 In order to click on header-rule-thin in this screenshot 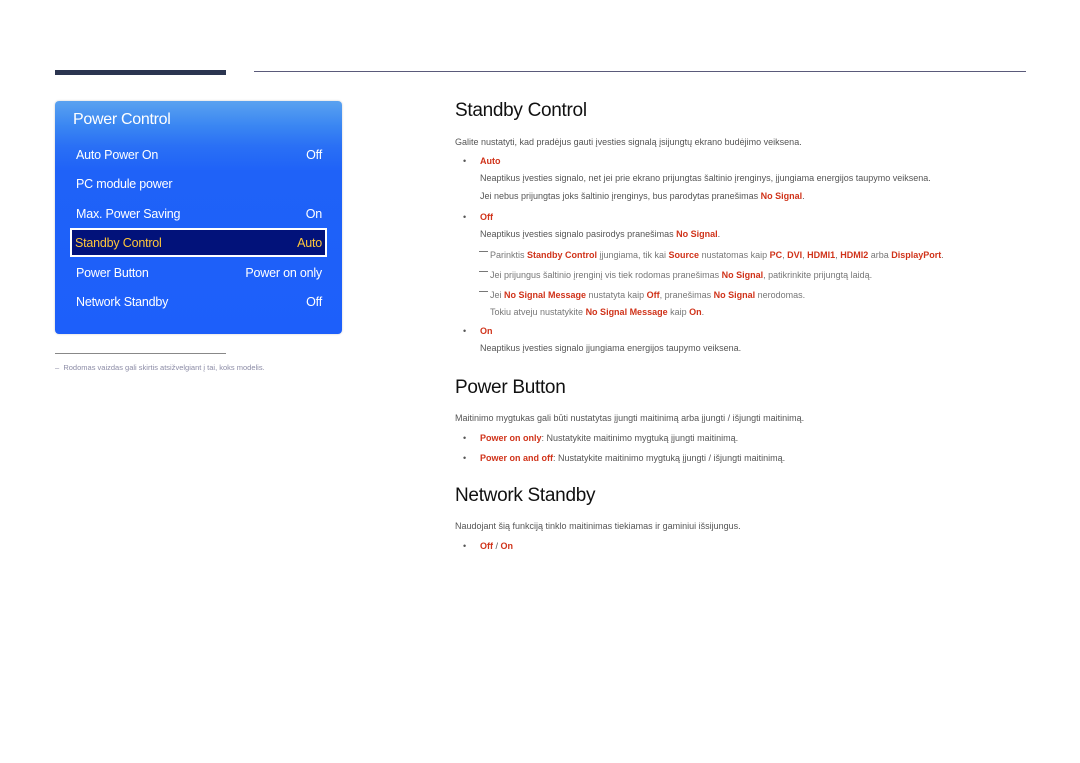, I will do `click(640, 71)`.